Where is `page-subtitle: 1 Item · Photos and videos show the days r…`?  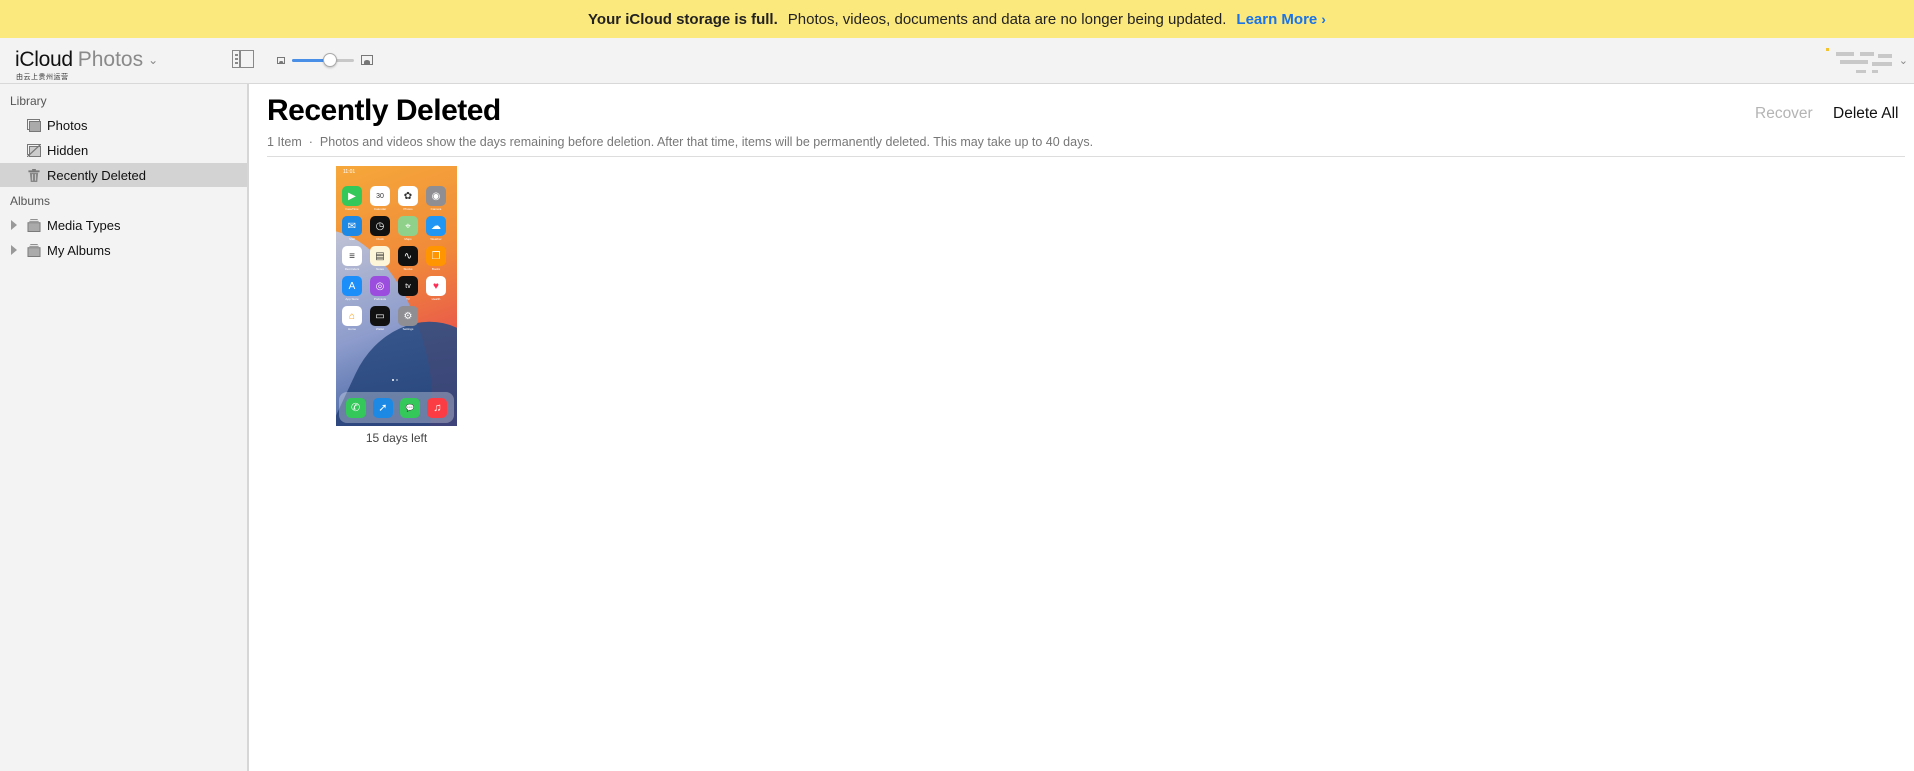
page-subtitle: 1 Item · Photos and videos show the days r… is located at coordinates (680, 142).